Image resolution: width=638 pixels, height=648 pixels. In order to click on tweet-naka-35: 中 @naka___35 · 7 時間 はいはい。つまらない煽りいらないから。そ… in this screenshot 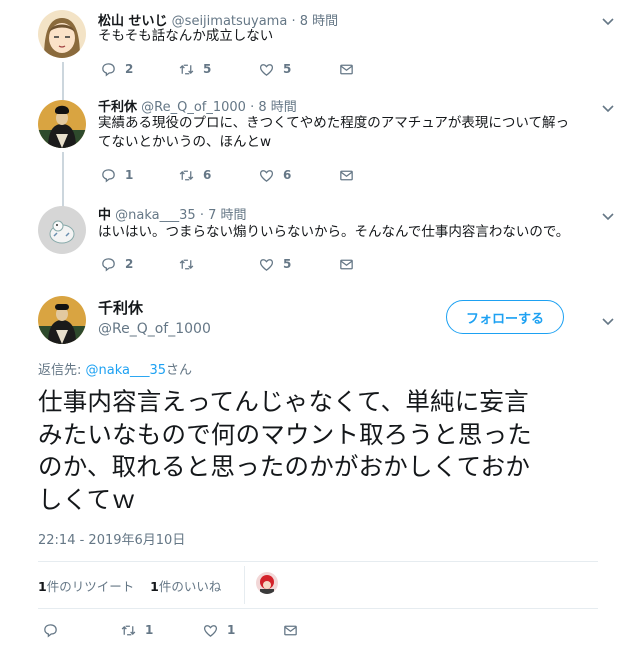, I will do `click(319, 243)`.